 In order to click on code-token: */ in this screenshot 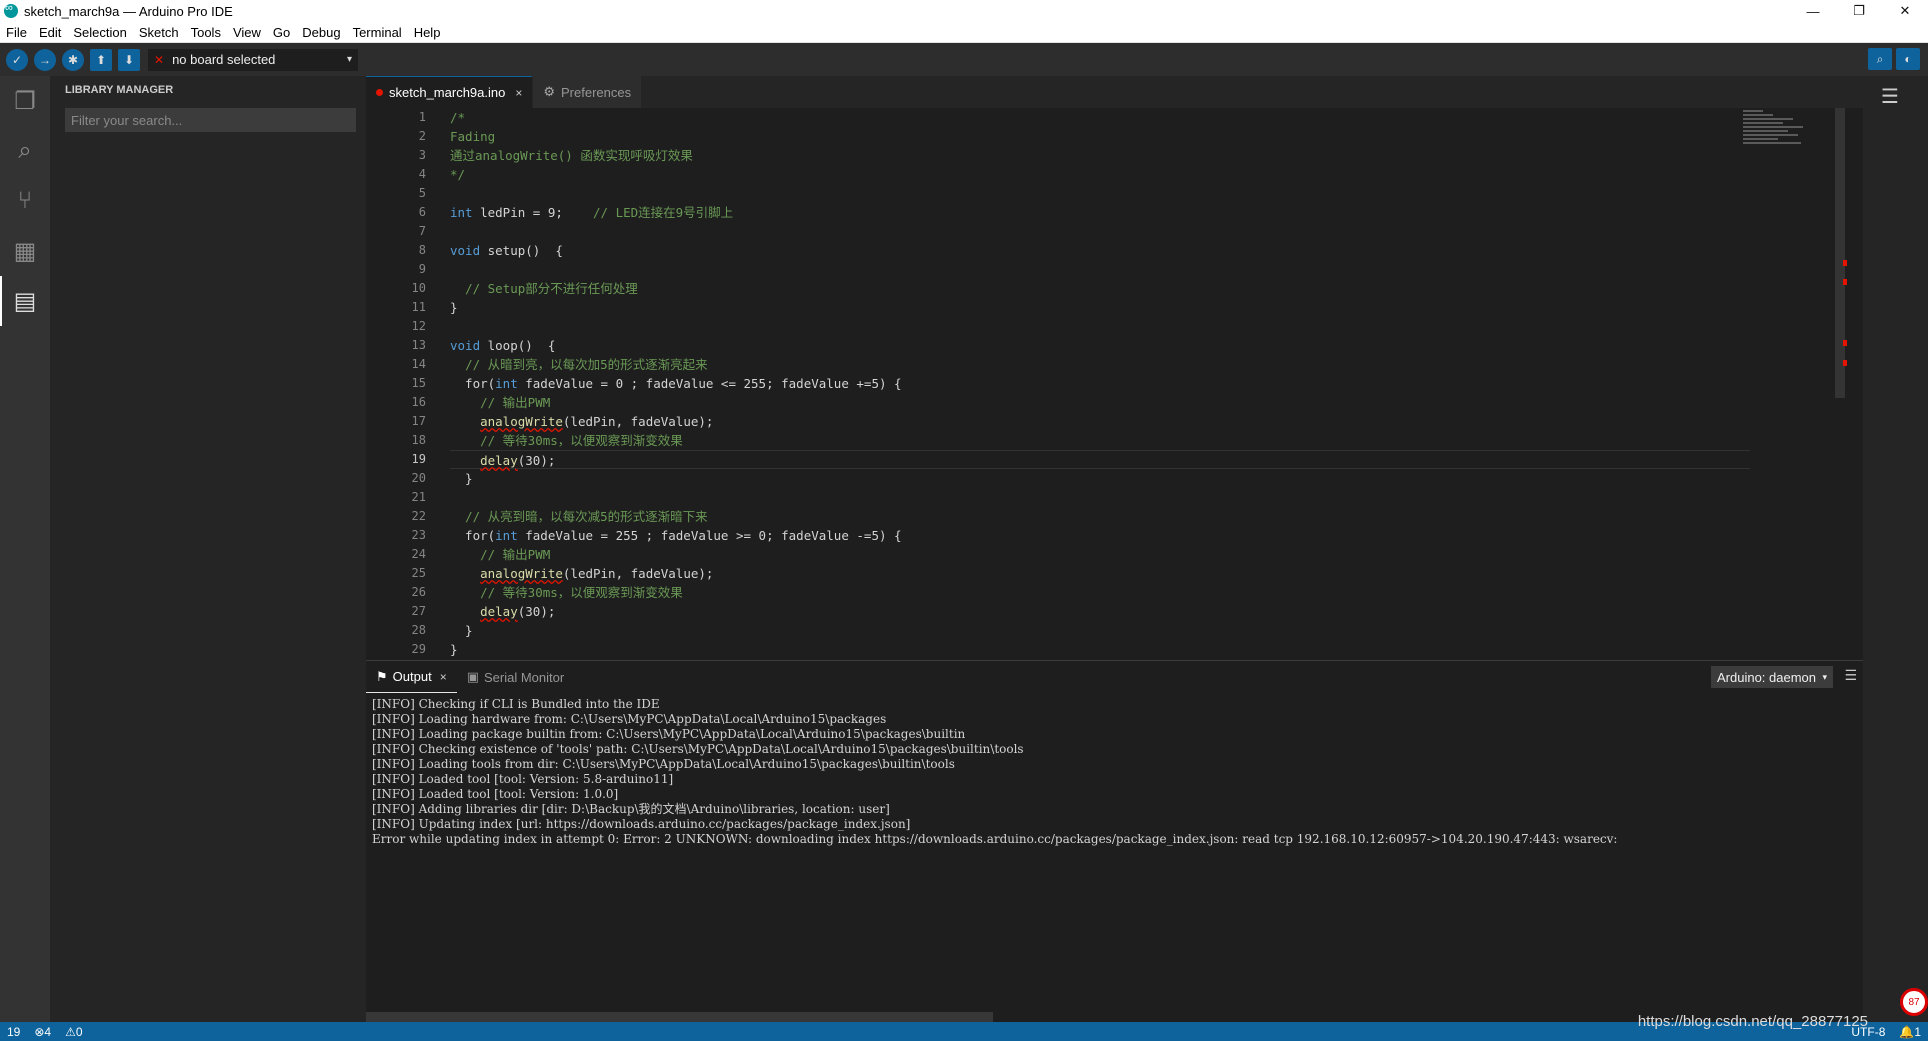, I will do `click(458, 174)`.